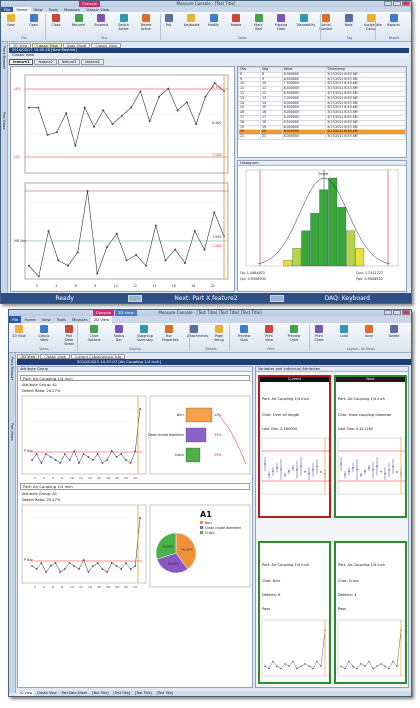 This screenshot has height=708, width=420. I want to click on ribbon-button-resume-3: Resume, so click(79, 20).